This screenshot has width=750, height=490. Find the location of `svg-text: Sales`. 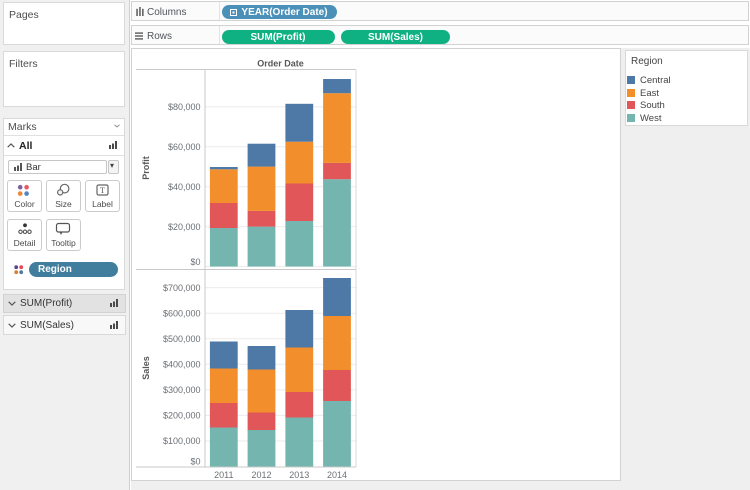

svg-text: Sales is located at coordinates (146, 368).